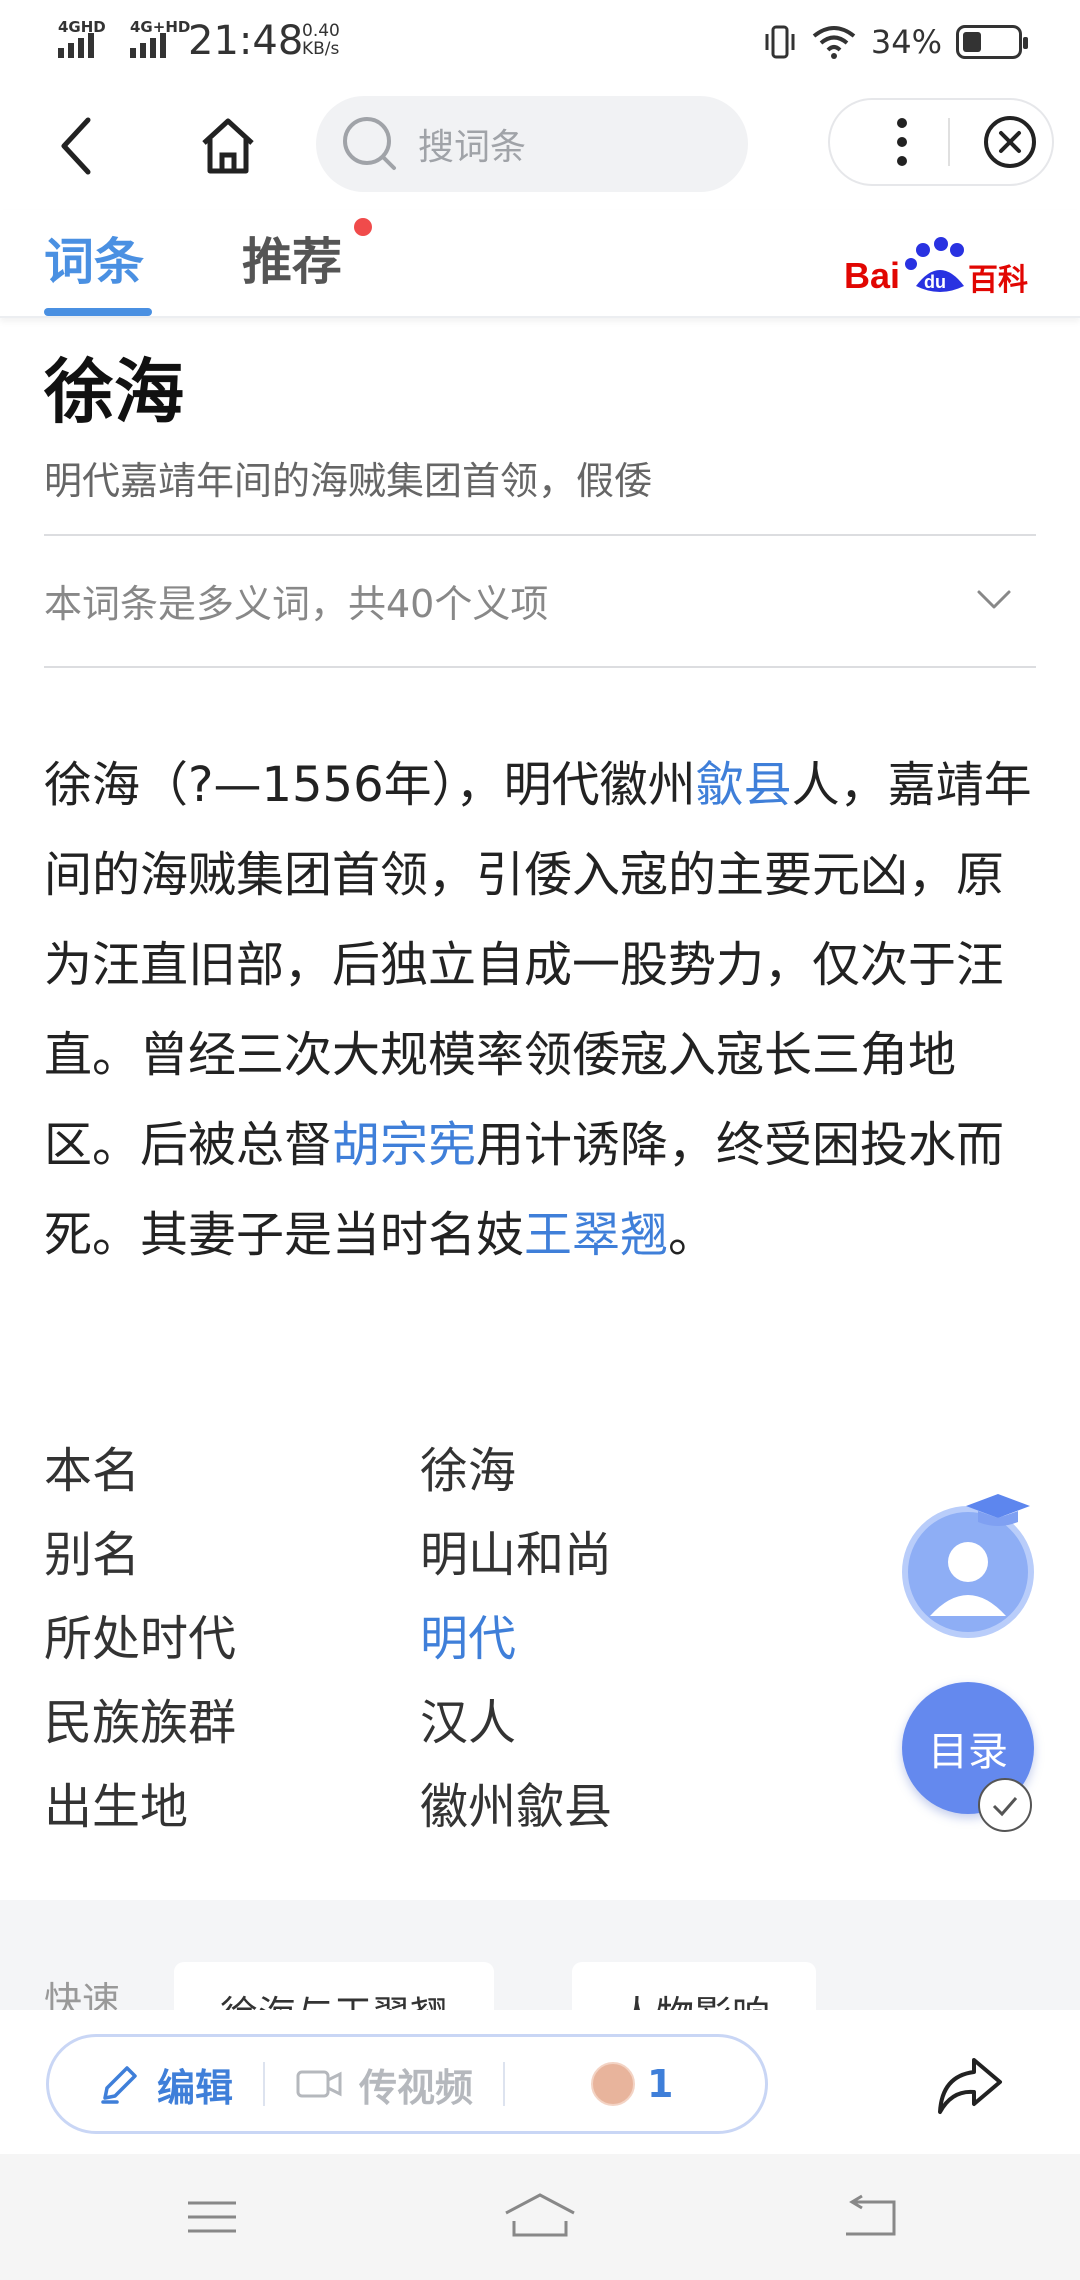 The image size is (1080, 2280). What do you see at coordinates (540, 264) in the screenshot?
I see `tab-bar: 词条 推荐 Bai du 百科` at bounding box center [540, 264].